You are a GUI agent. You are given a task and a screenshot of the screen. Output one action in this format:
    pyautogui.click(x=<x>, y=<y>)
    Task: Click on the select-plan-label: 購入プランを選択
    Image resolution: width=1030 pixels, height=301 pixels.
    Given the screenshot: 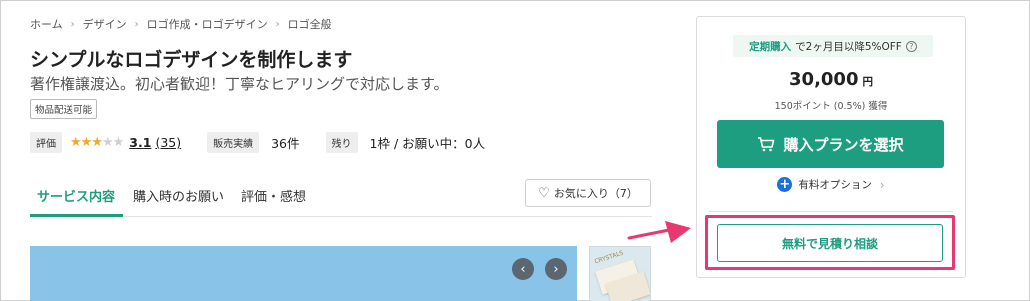 What is the action you would take?
    pyautogui.click(x=843, y=144)
    